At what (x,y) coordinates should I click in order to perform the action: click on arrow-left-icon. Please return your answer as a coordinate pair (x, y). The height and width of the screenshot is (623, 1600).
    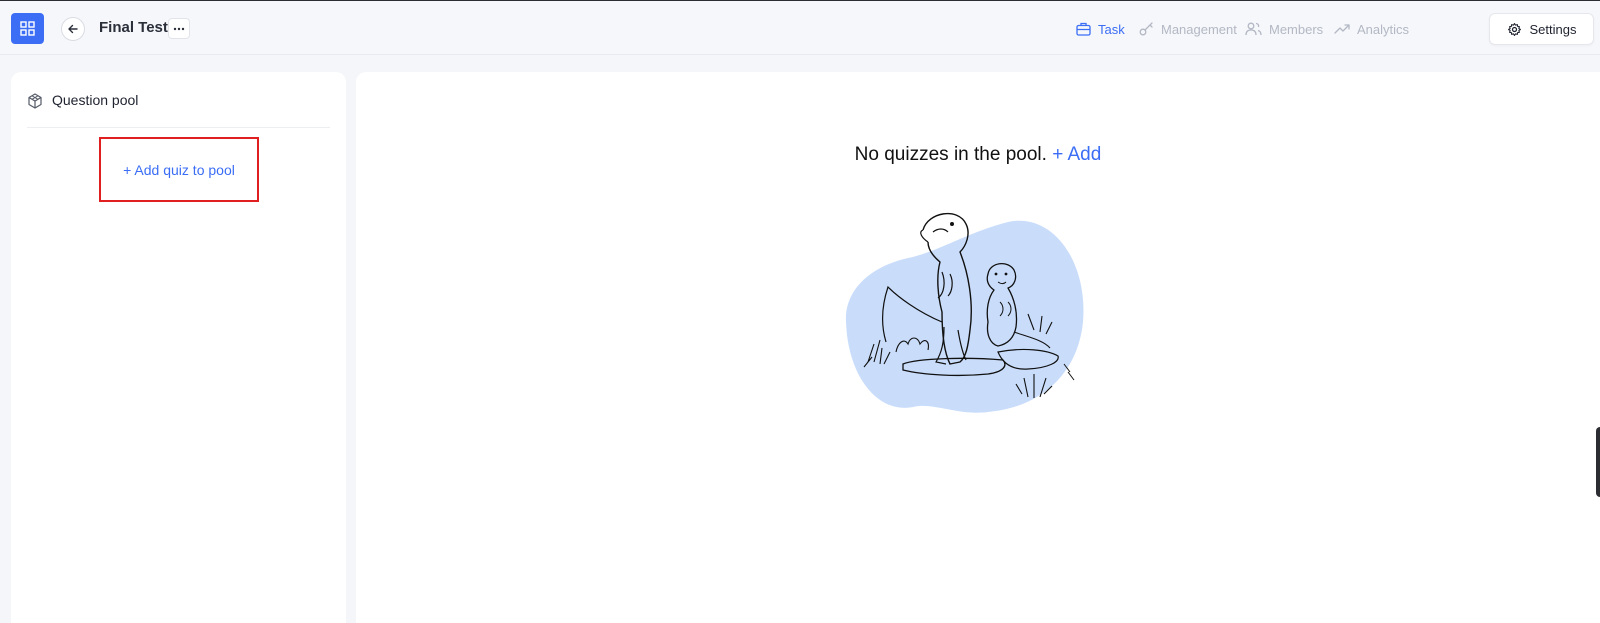
    Looking at the image, I should click on (73, 29).